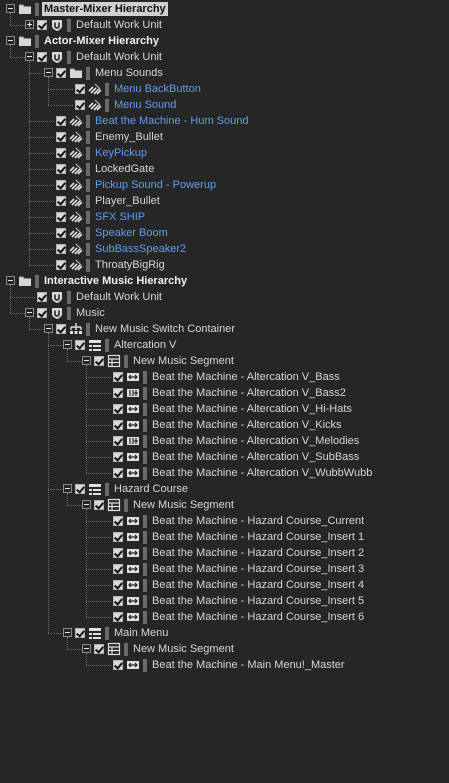 Image resolution: width=449 pixels, height=783 pixels. Describe the element at coordinates (124, 169) in the screenshot. I see `tree-item-label: LockedGate` at that location.